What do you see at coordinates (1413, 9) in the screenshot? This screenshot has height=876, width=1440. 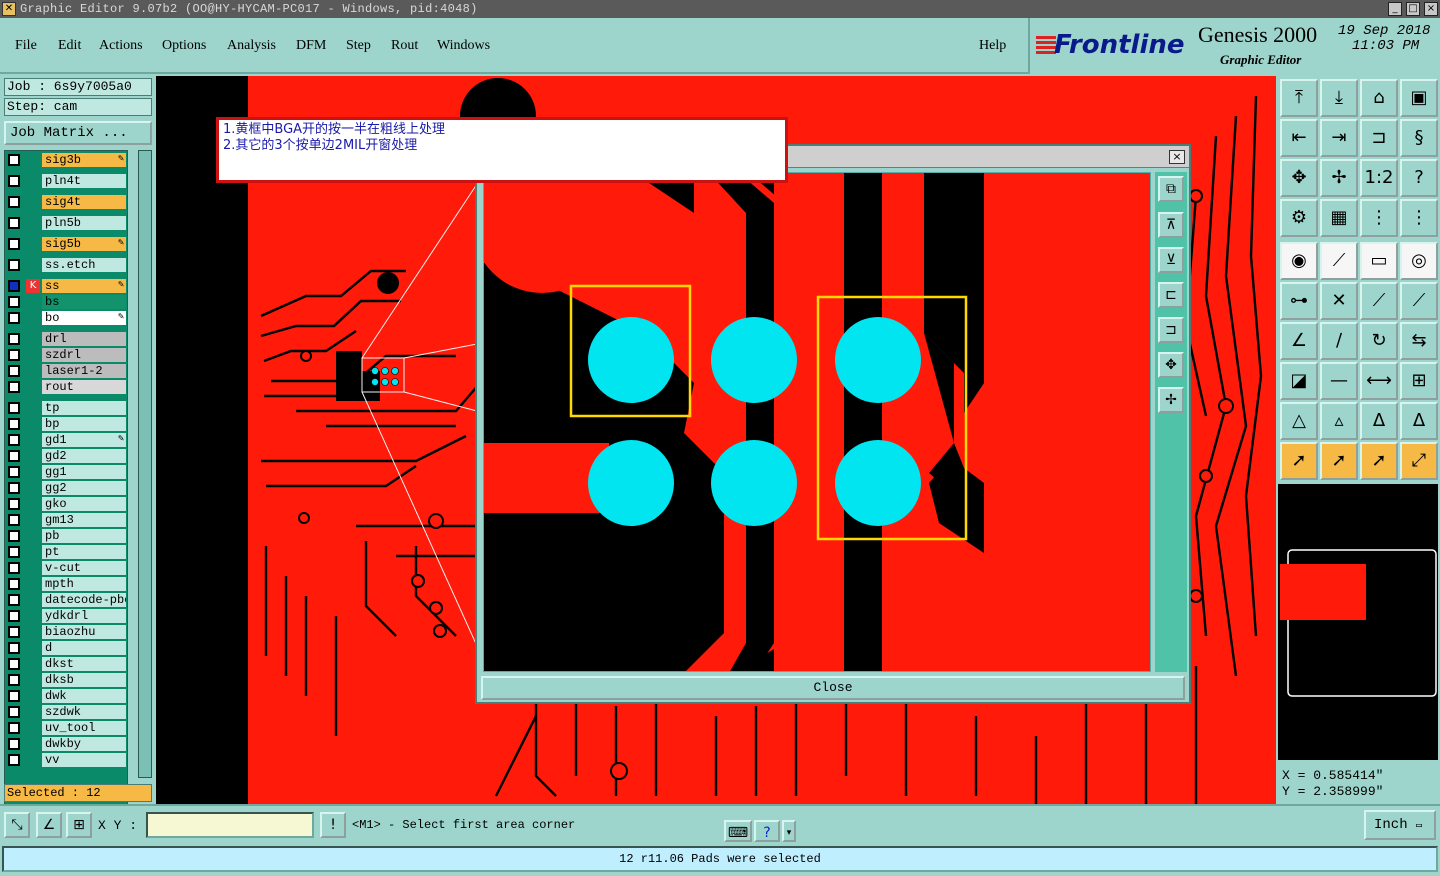 I see `maximize-button: □` at bounding box center [1413, 9].